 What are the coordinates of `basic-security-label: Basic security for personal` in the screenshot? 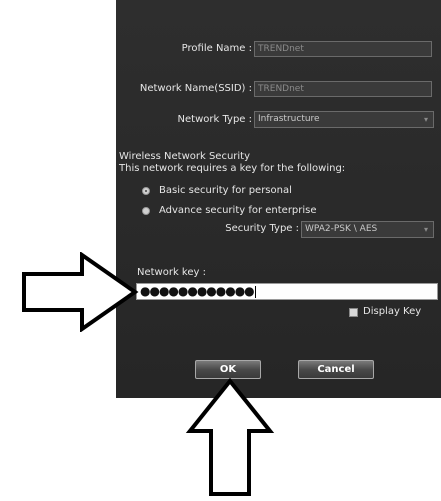 It's located at (225, 190).